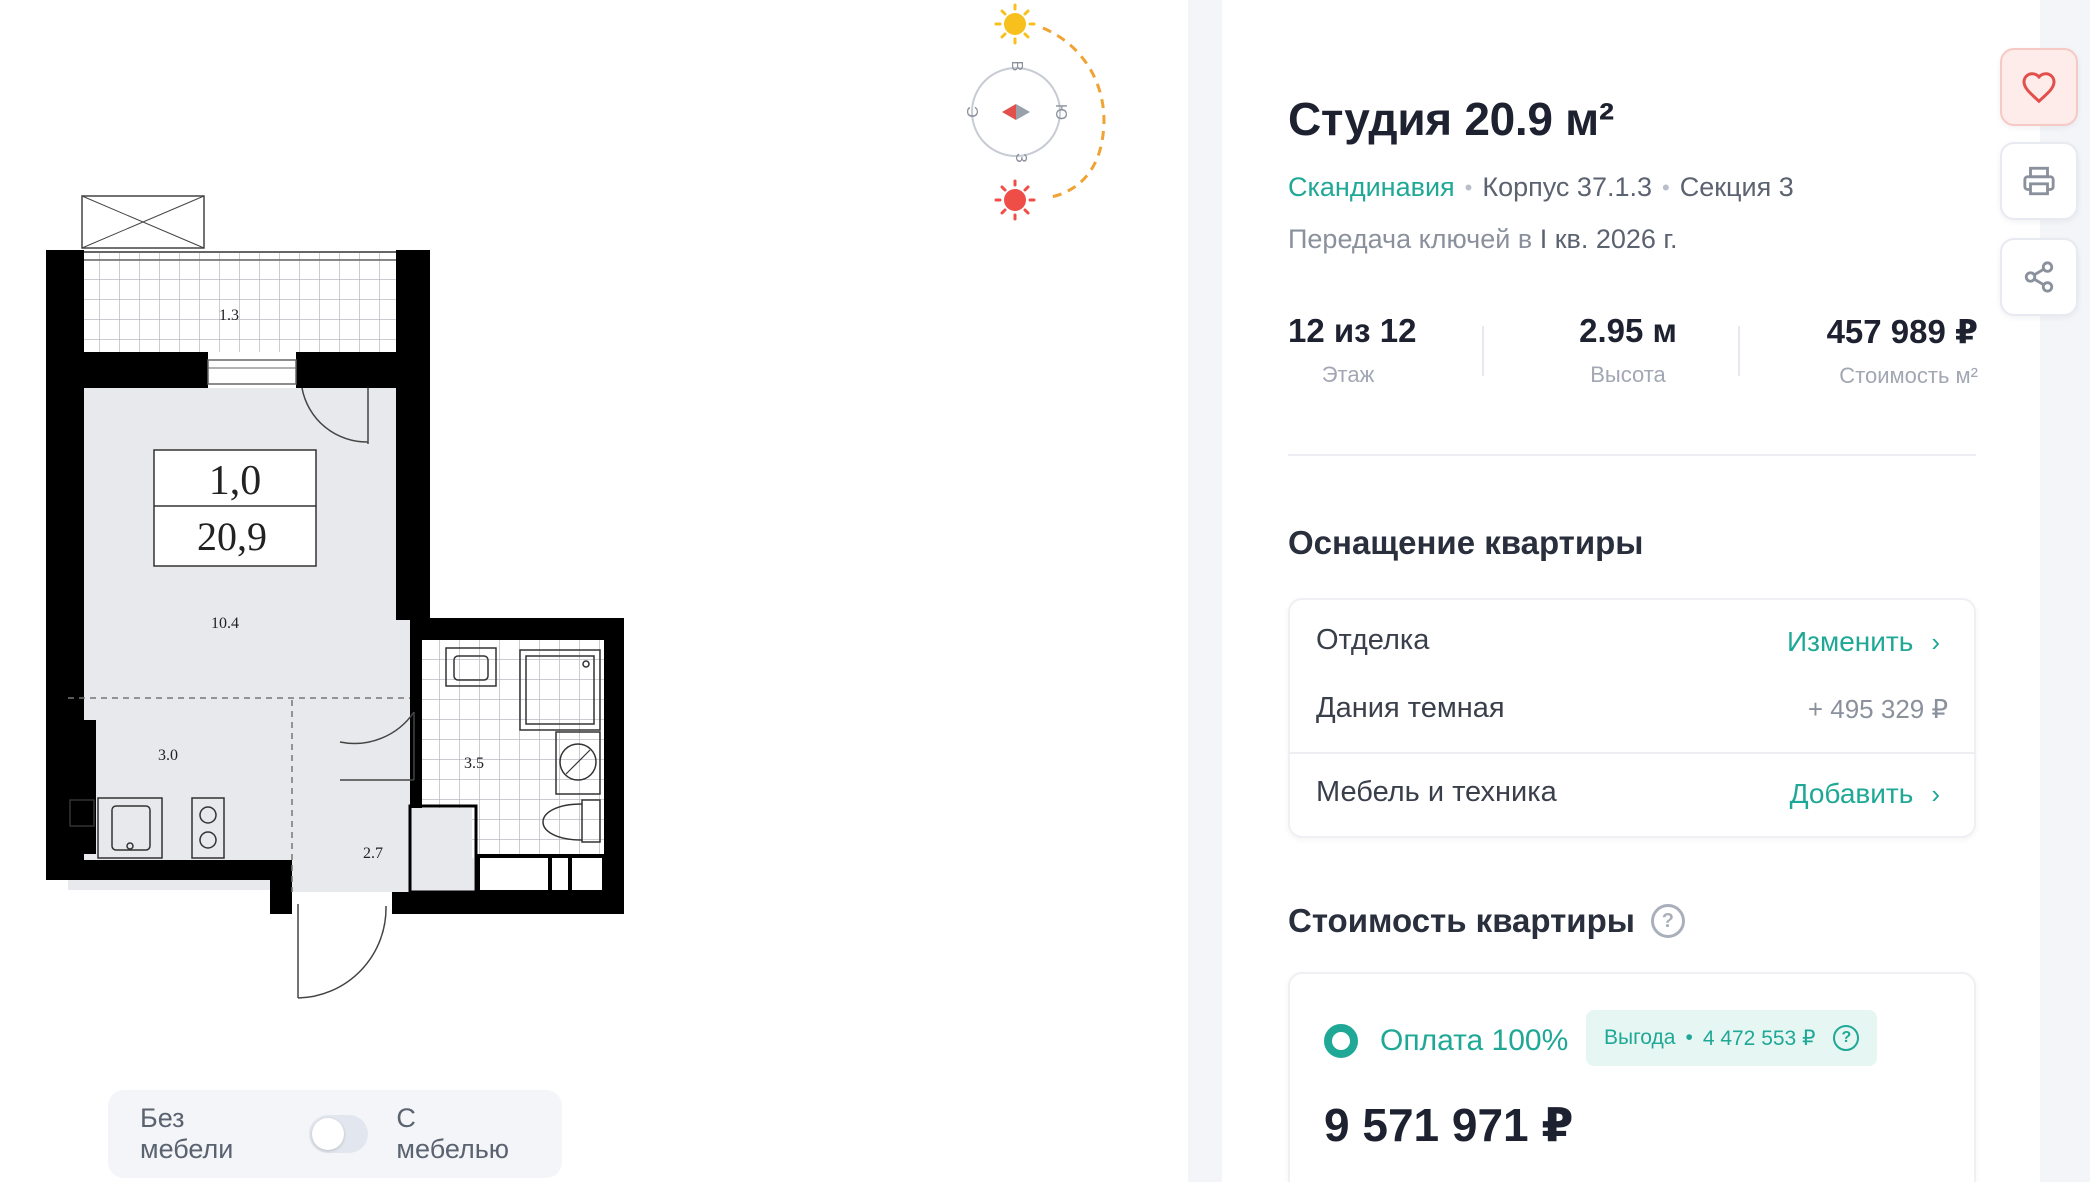 This screenshot has width=2090, height=1182. Describe the element at coordinates (239, 302) in the screenshot. I see `balcony-floor` at that location.